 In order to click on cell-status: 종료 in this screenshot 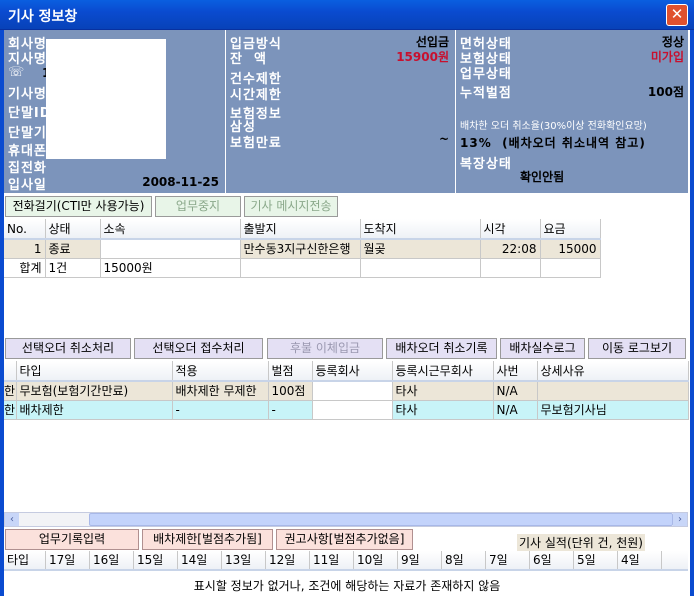, I will do `click(73, 249)`.